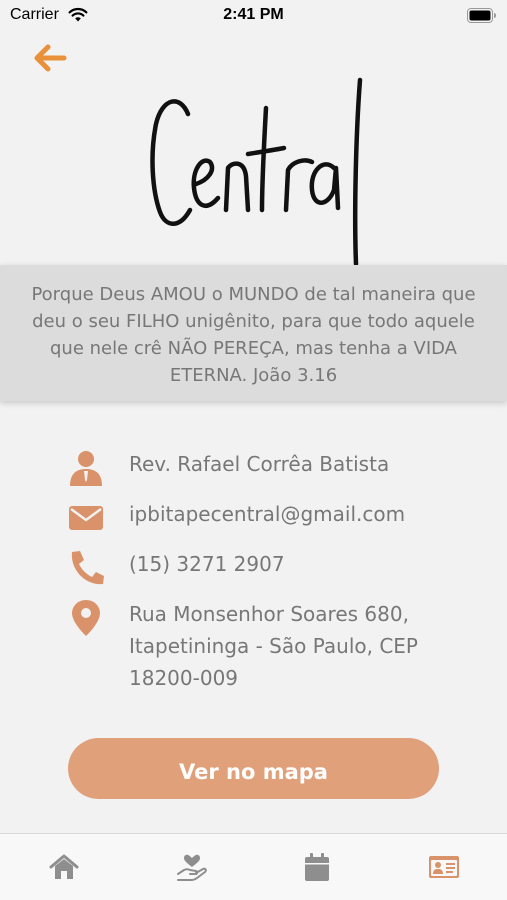  I want to click on status-time: 2:41 PM, so click(253, 14).